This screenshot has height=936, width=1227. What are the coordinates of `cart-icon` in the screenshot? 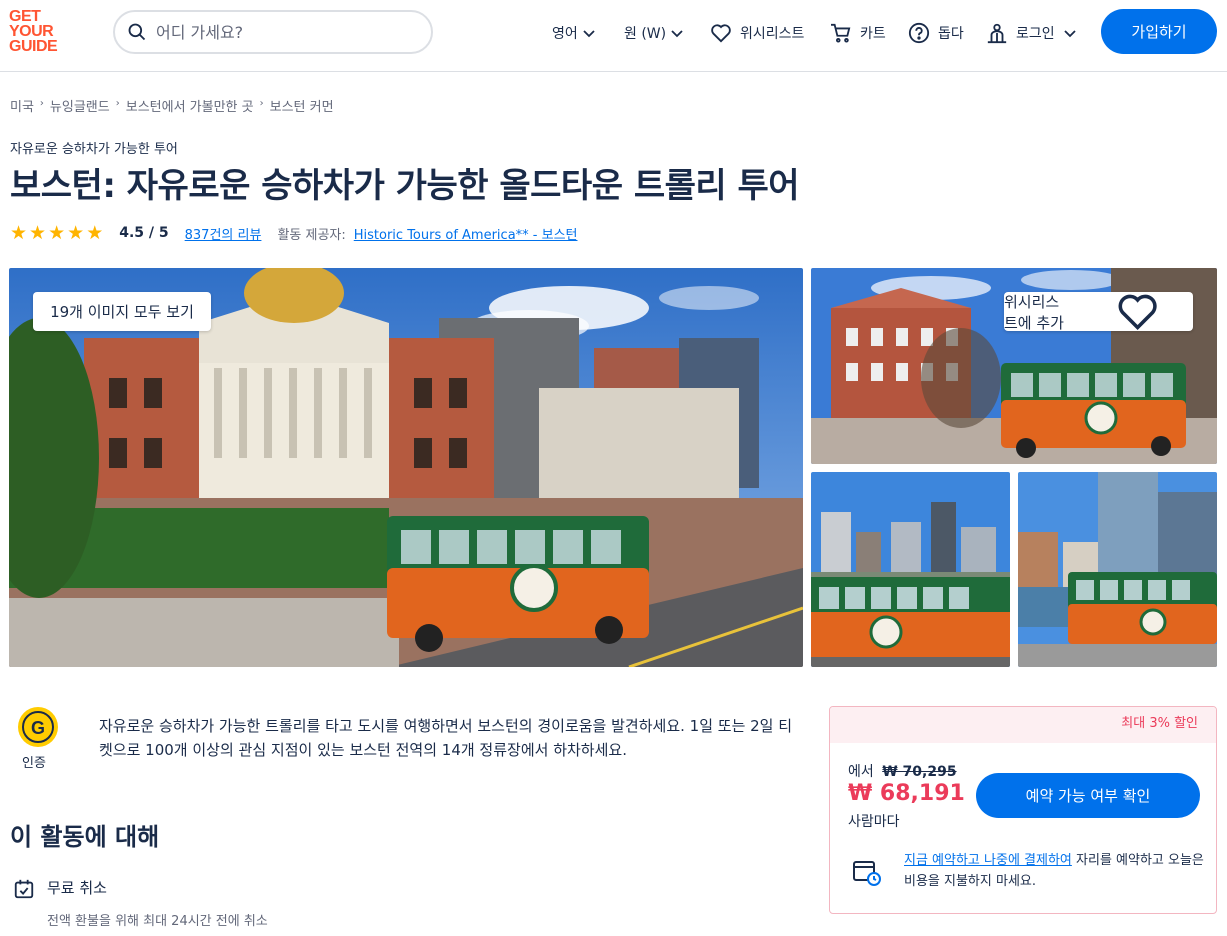 It's located at (841, 33).